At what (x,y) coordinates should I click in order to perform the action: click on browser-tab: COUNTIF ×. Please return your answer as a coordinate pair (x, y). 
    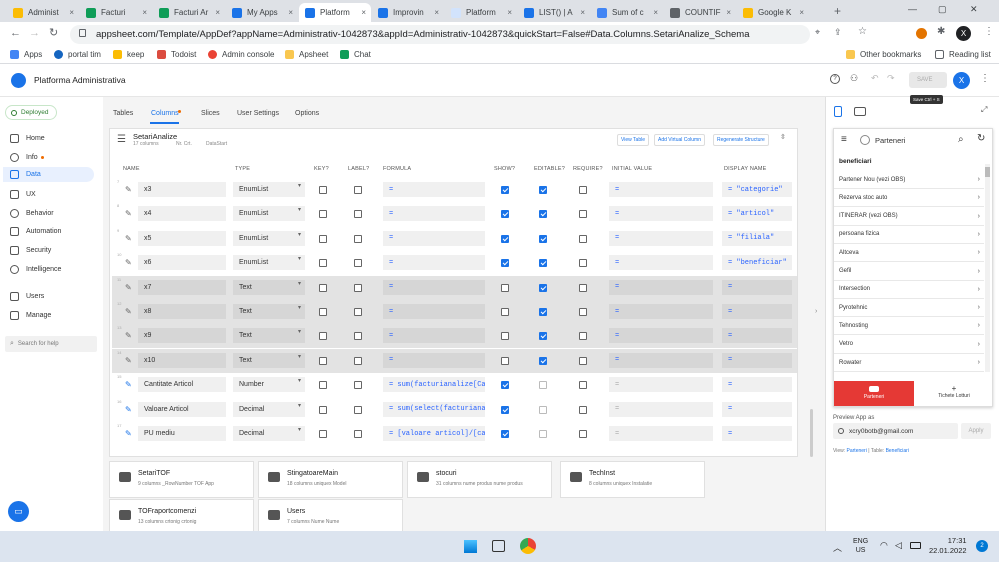
    Looking at the image, I should click on (700, 12).